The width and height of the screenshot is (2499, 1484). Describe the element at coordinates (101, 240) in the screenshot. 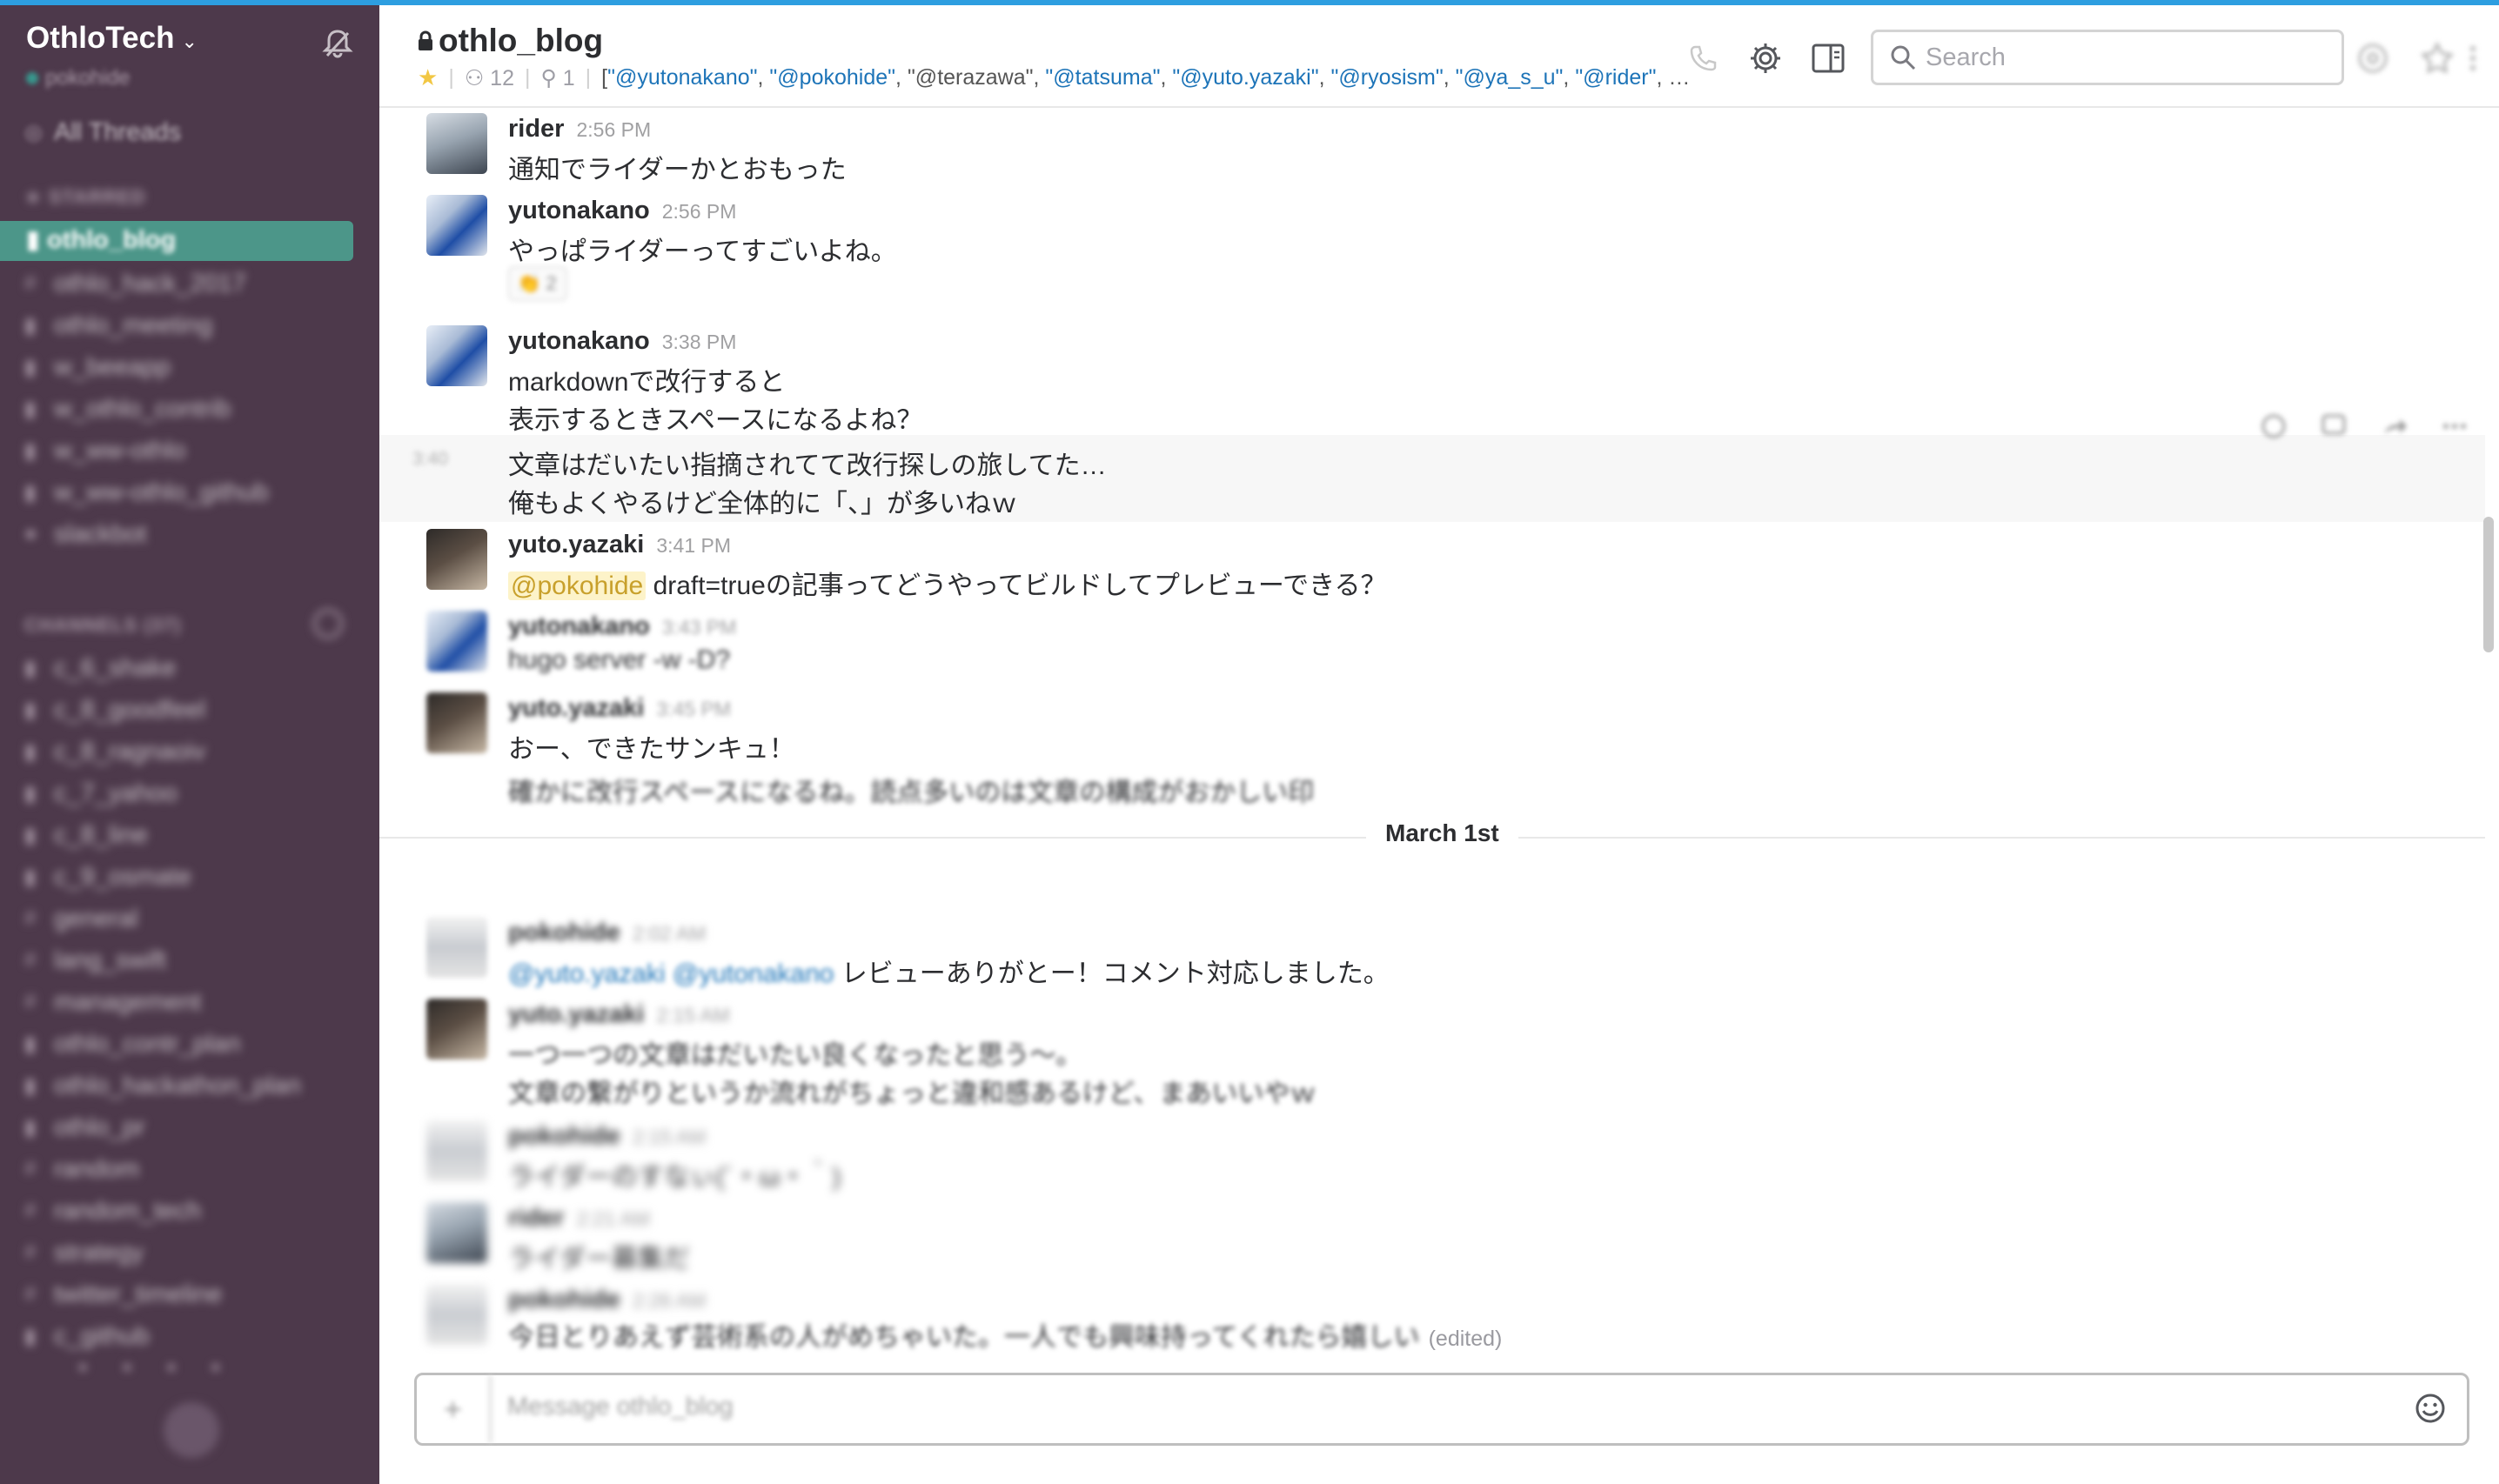

I see `sidebar-item-othlo-blog: ▮ othlo_blog` at that location.